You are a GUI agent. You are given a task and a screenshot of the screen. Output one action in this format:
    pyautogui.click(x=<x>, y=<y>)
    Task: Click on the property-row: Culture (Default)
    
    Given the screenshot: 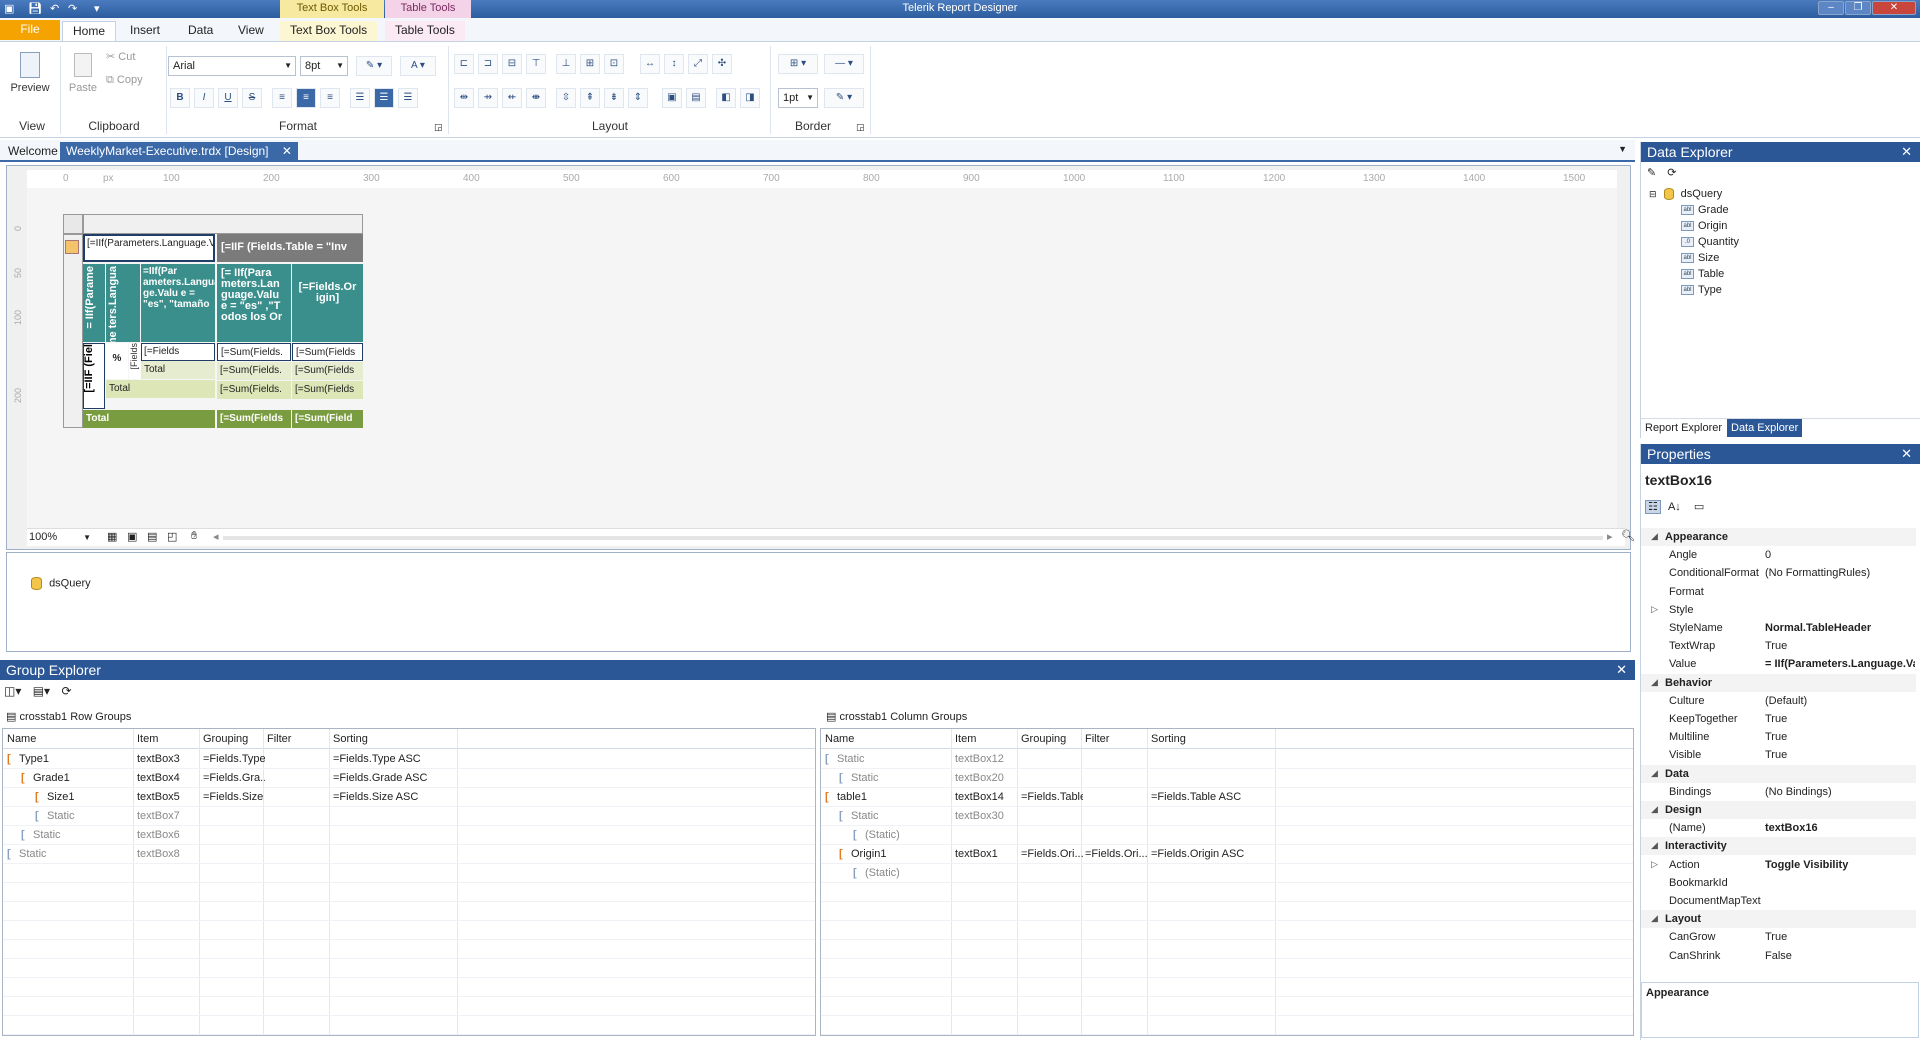 What is the action you would take?
    pyautogui.click(x=1778, y=701)
    